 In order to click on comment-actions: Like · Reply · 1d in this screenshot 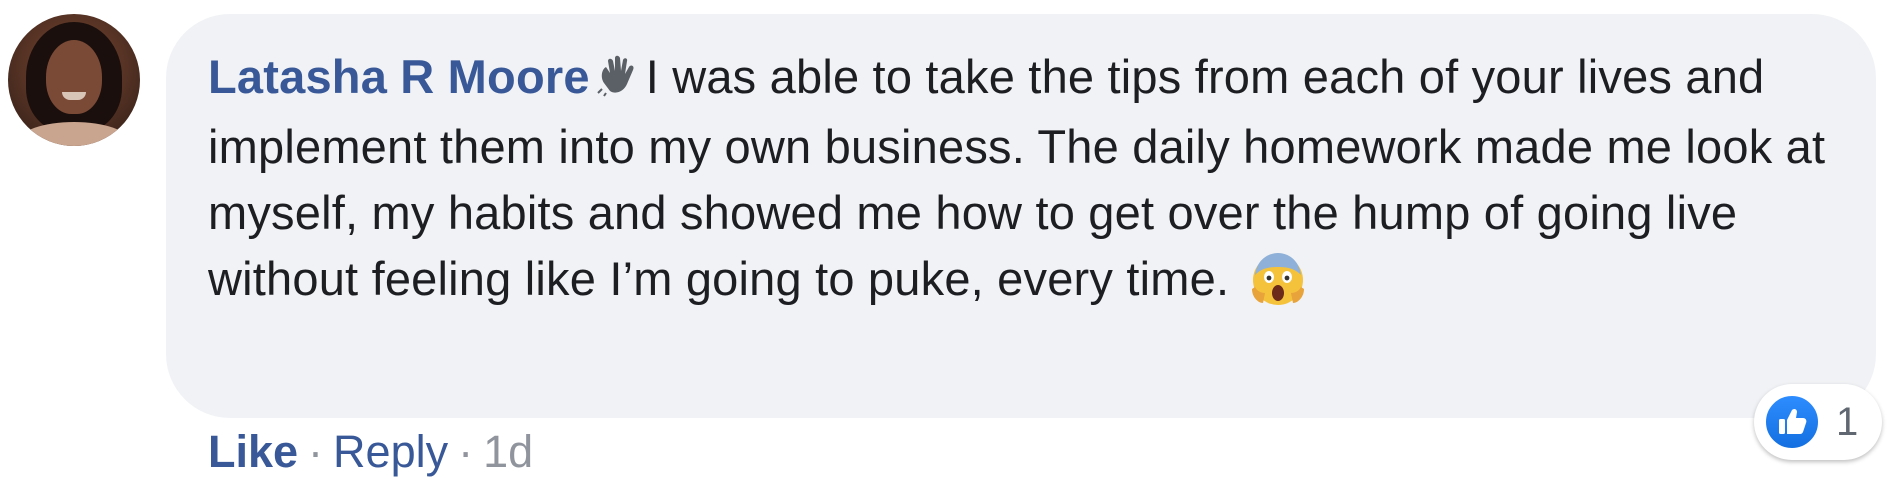, I will do `click(370, 452)`.